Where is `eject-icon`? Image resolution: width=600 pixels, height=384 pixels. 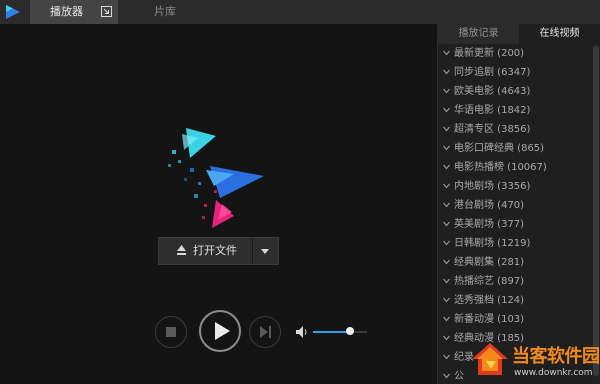
eject-icon is located at coordinates (181, 250).